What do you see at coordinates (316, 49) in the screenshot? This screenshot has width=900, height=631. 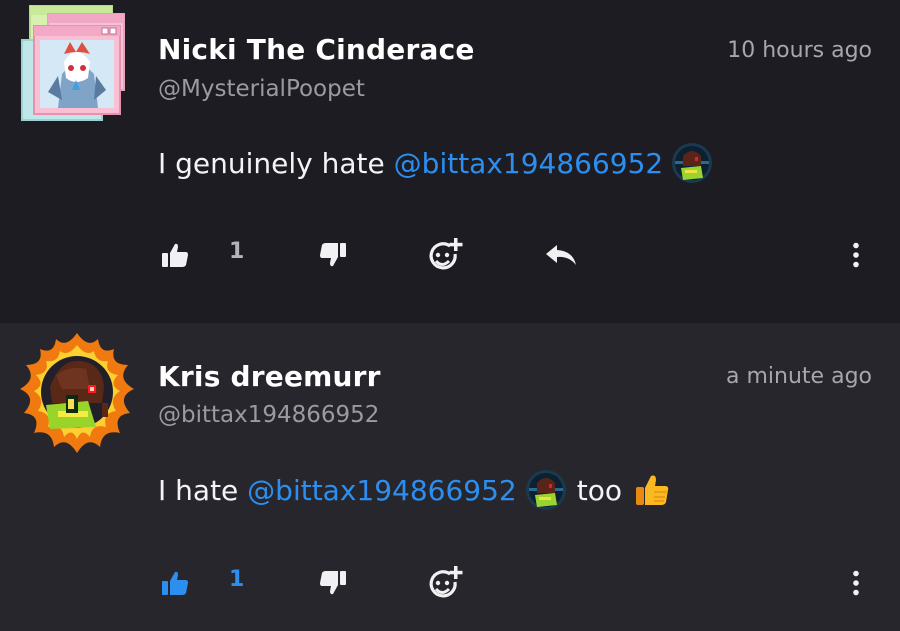 I see `author-name: Nicki The Cinderace` at bounding box center [316, 49].